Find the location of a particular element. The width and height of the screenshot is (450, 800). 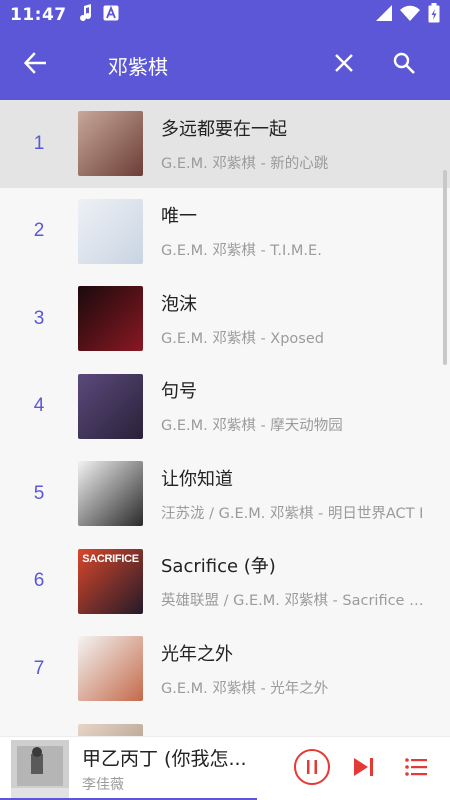

pause-icon is located at coordinates (312, 769).